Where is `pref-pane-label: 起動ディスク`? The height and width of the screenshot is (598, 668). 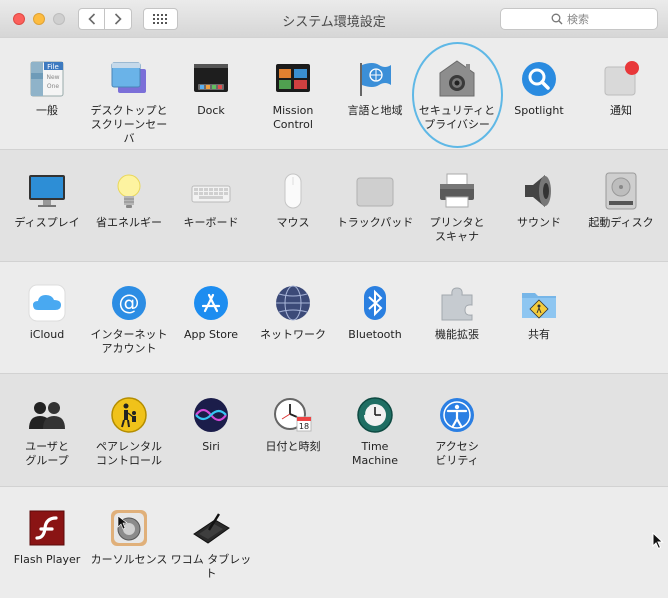 pref-pane-label: 起動ディスク is located at coordinates (621, 222).